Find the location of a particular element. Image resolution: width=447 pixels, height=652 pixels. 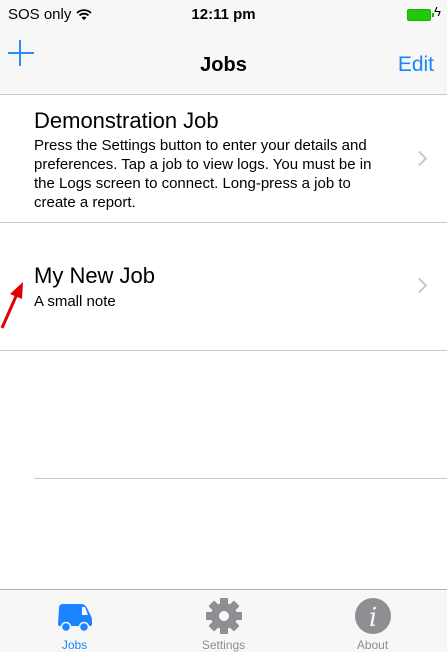

job-title: Demonstration Job is located at coordinates (126, 120).